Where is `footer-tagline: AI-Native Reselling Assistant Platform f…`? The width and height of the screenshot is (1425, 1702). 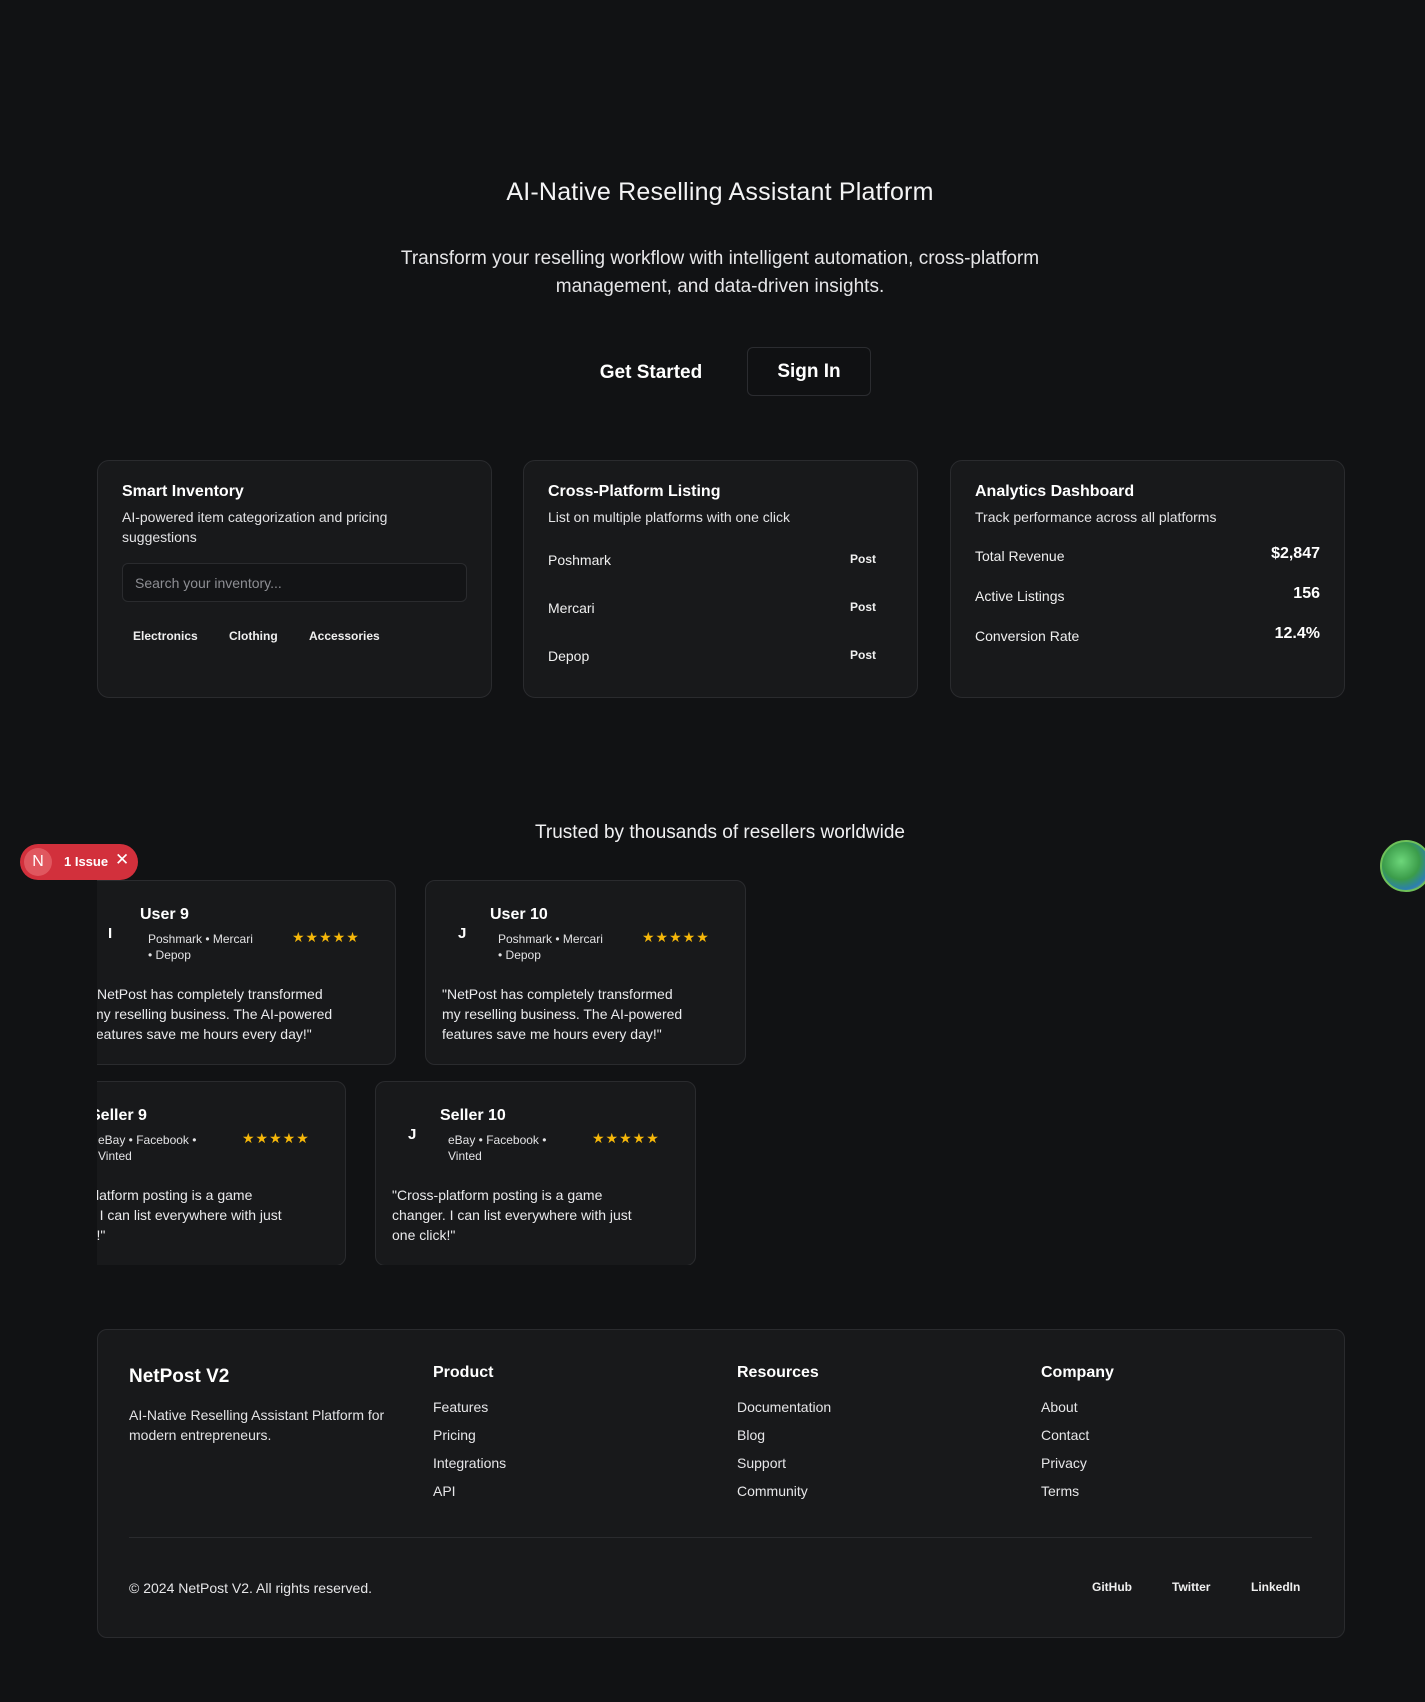 footer-tagline: AI-Native Reselling Assistant Platform f… is located at coordinates (271, 1425).